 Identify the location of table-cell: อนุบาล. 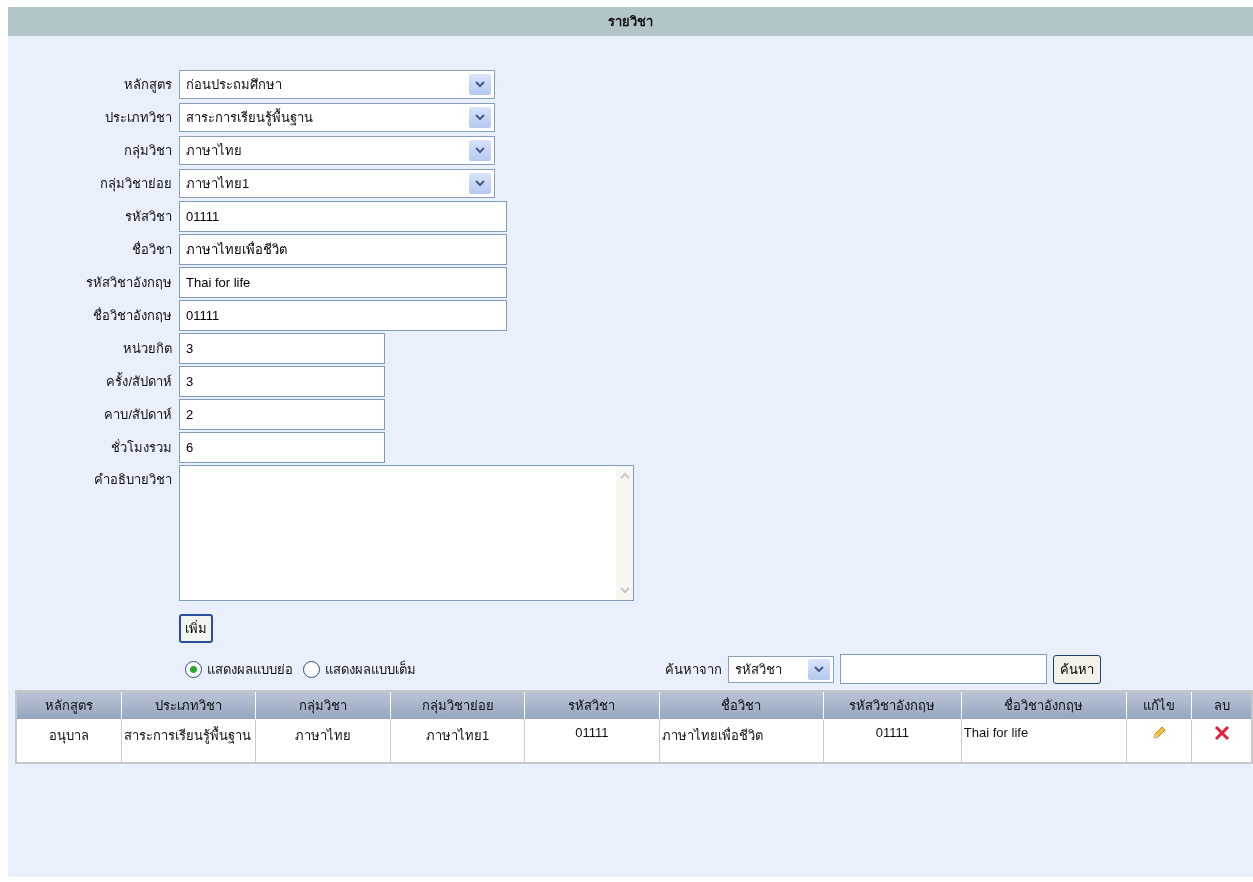
(69, 741).